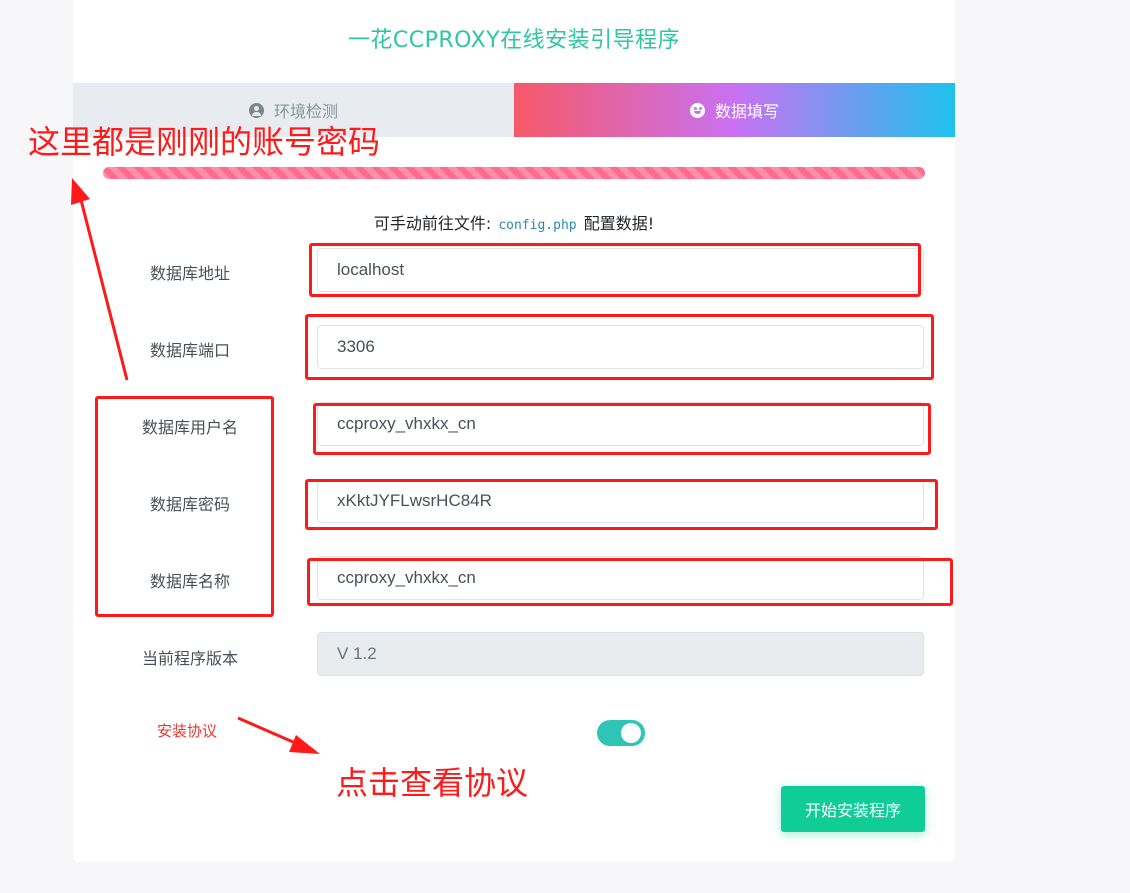 The image size is (1130, 893). I want to click on config-hint-prefix: 可手动前往文件:, so click(432, 223).